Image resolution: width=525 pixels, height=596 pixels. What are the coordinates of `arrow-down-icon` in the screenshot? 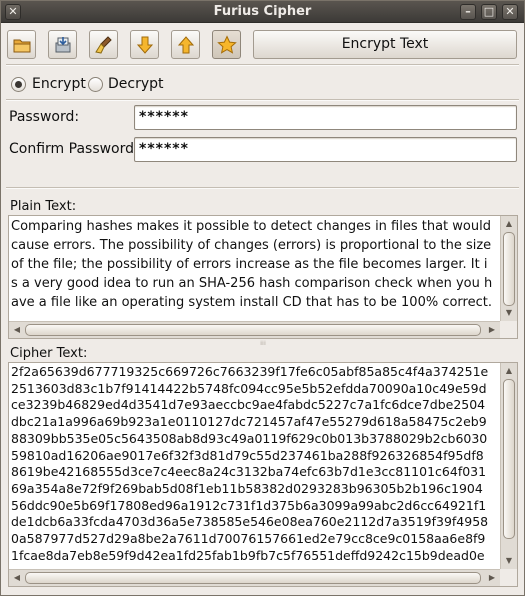 It's located at (145, 45).